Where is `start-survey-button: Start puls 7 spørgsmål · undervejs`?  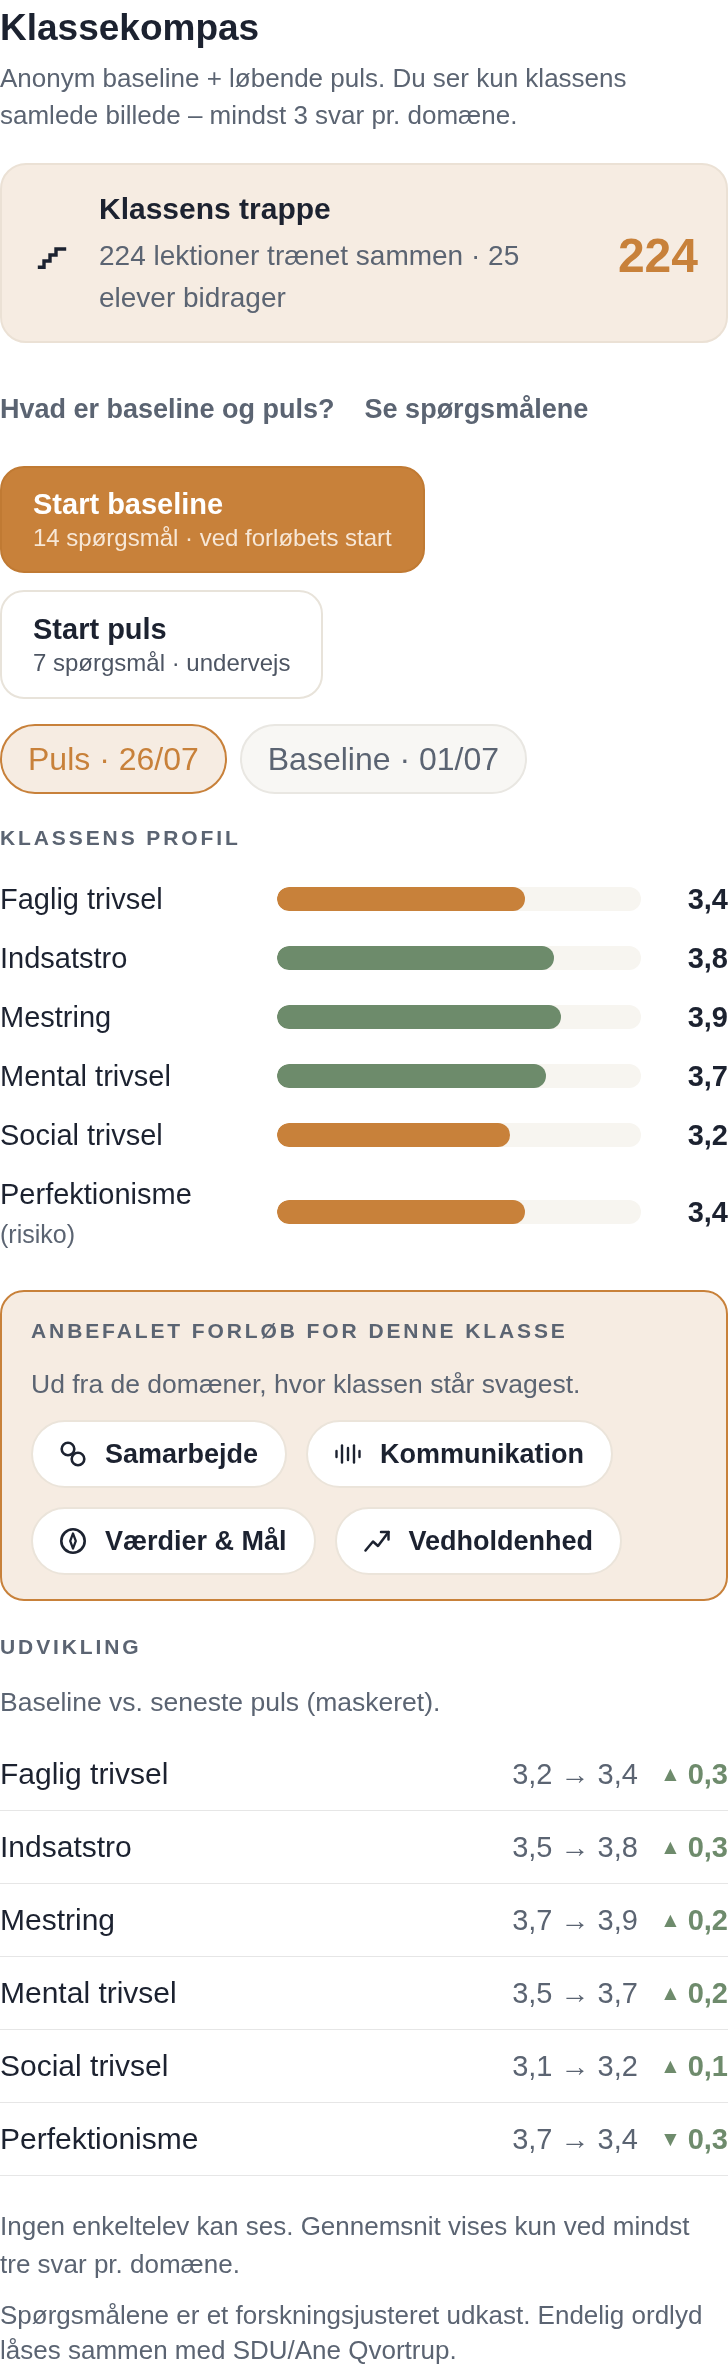 start-survey-button: Start puls 7 spørgsmål · undervejs is located at coordinates (162, 644).